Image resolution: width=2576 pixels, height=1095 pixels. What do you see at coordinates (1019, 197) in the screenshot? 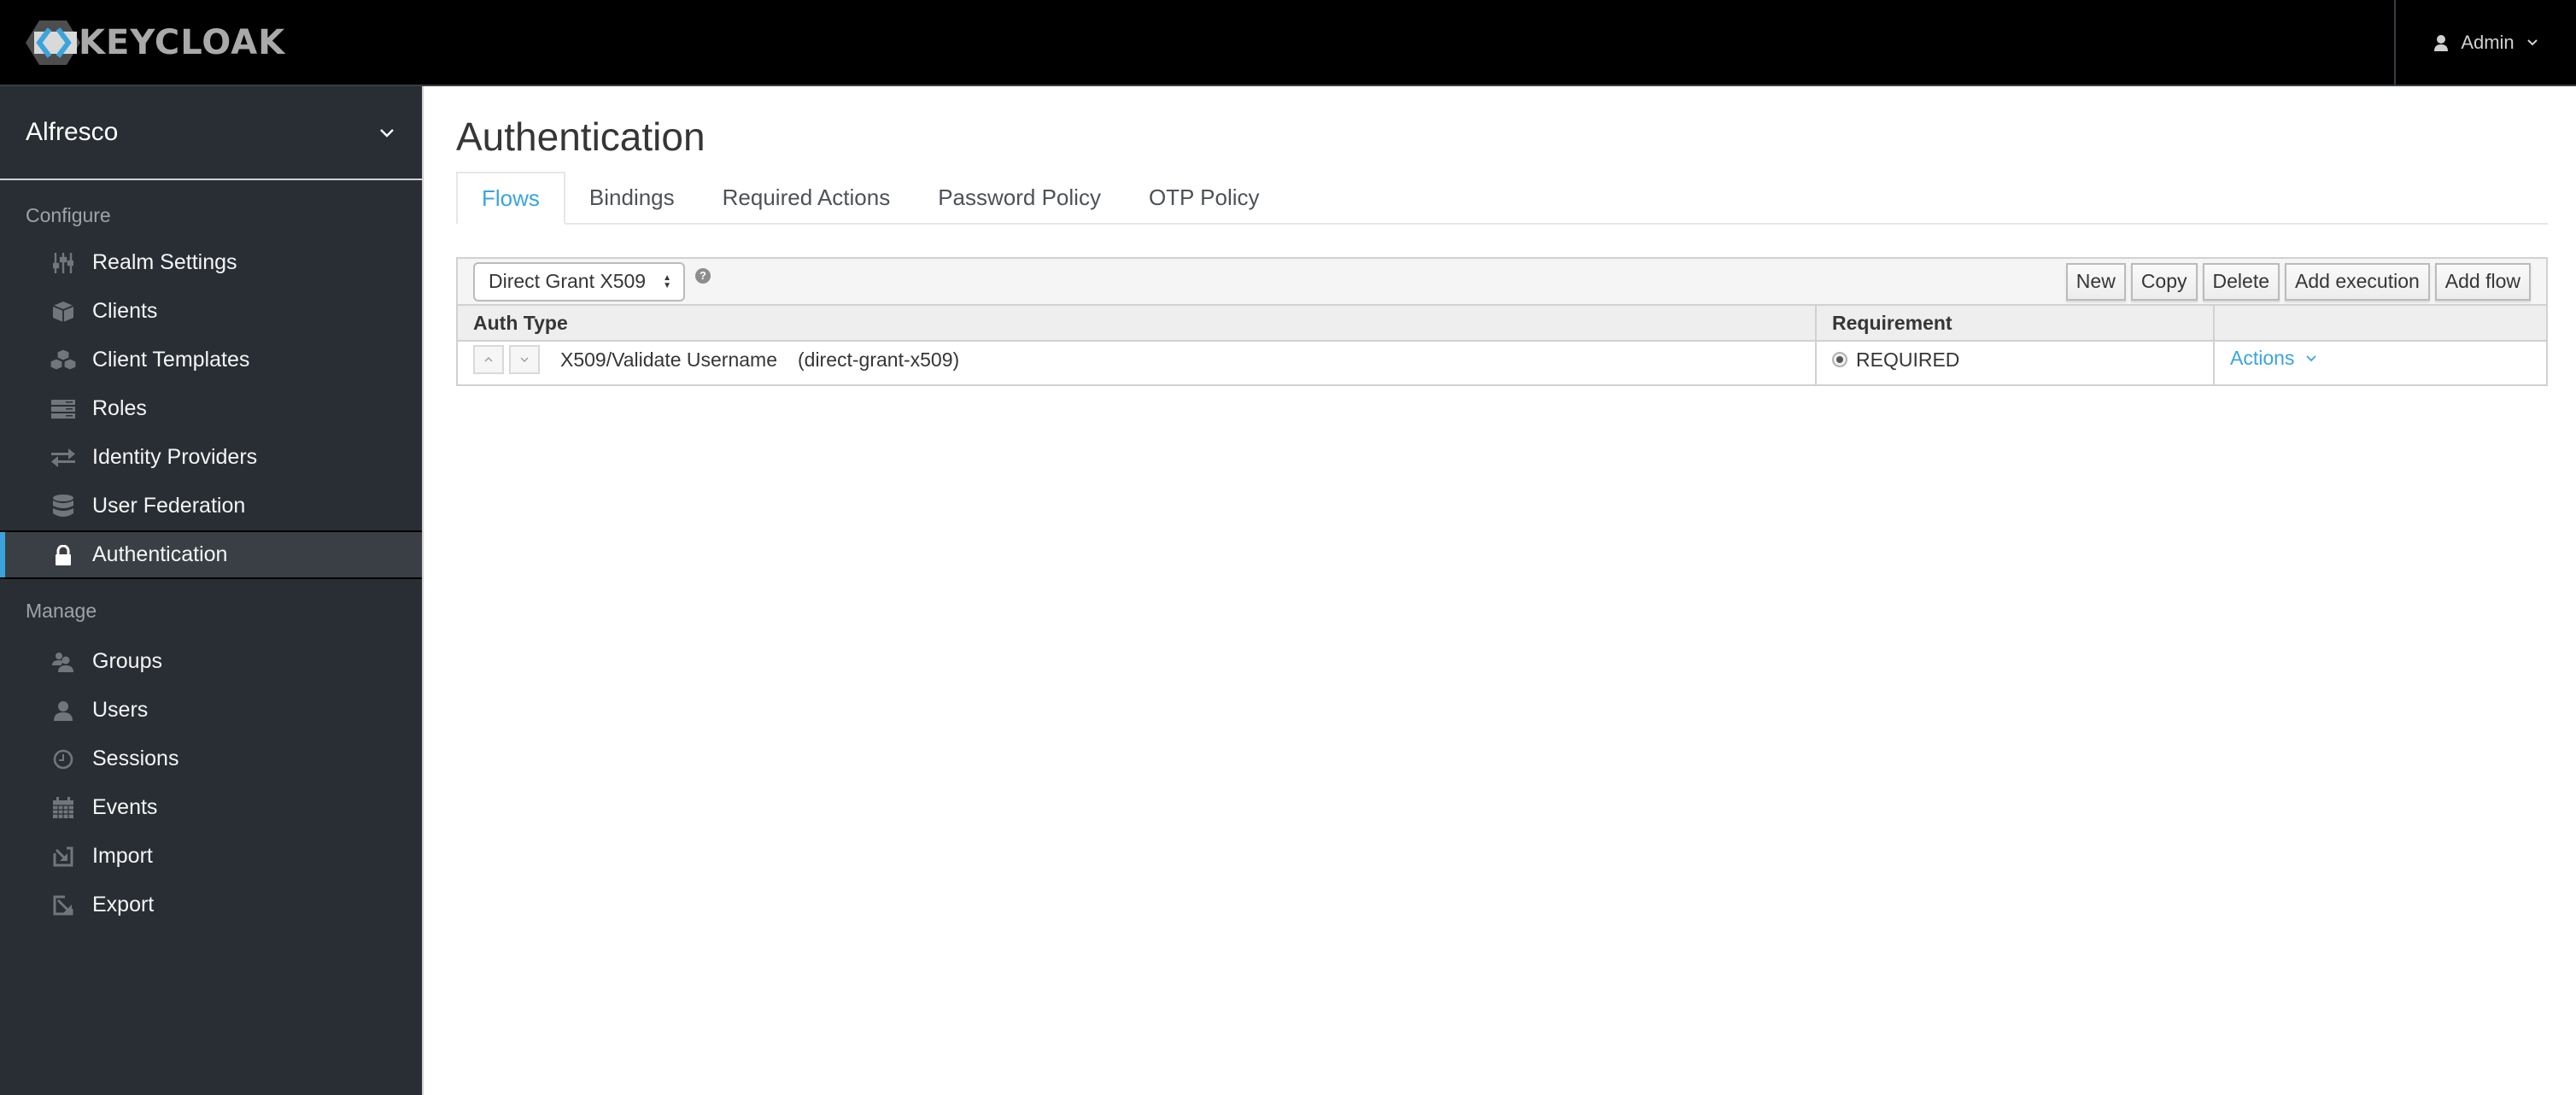
I see `tab-password-policy: Password Policy` at bounding box center [1019, 197].